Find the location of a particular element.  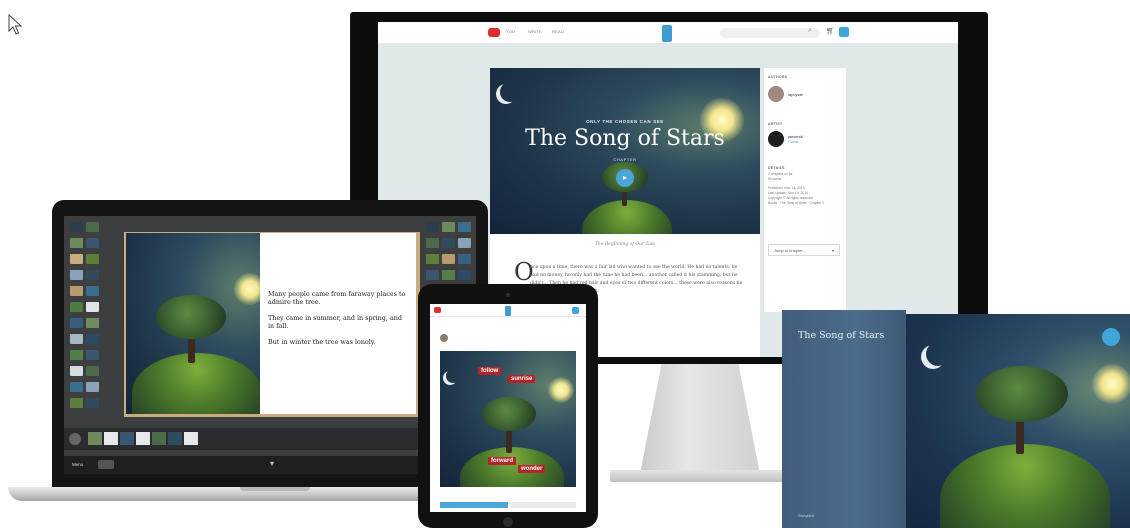

author-avatar is located at coordinates (776, 94).